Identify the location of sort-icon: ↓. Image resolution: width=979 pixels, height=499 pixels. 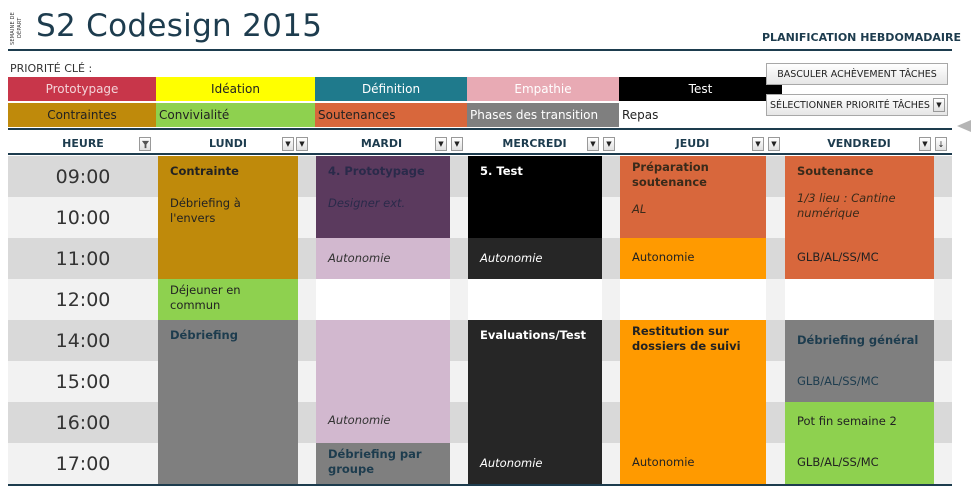
(941, 144).